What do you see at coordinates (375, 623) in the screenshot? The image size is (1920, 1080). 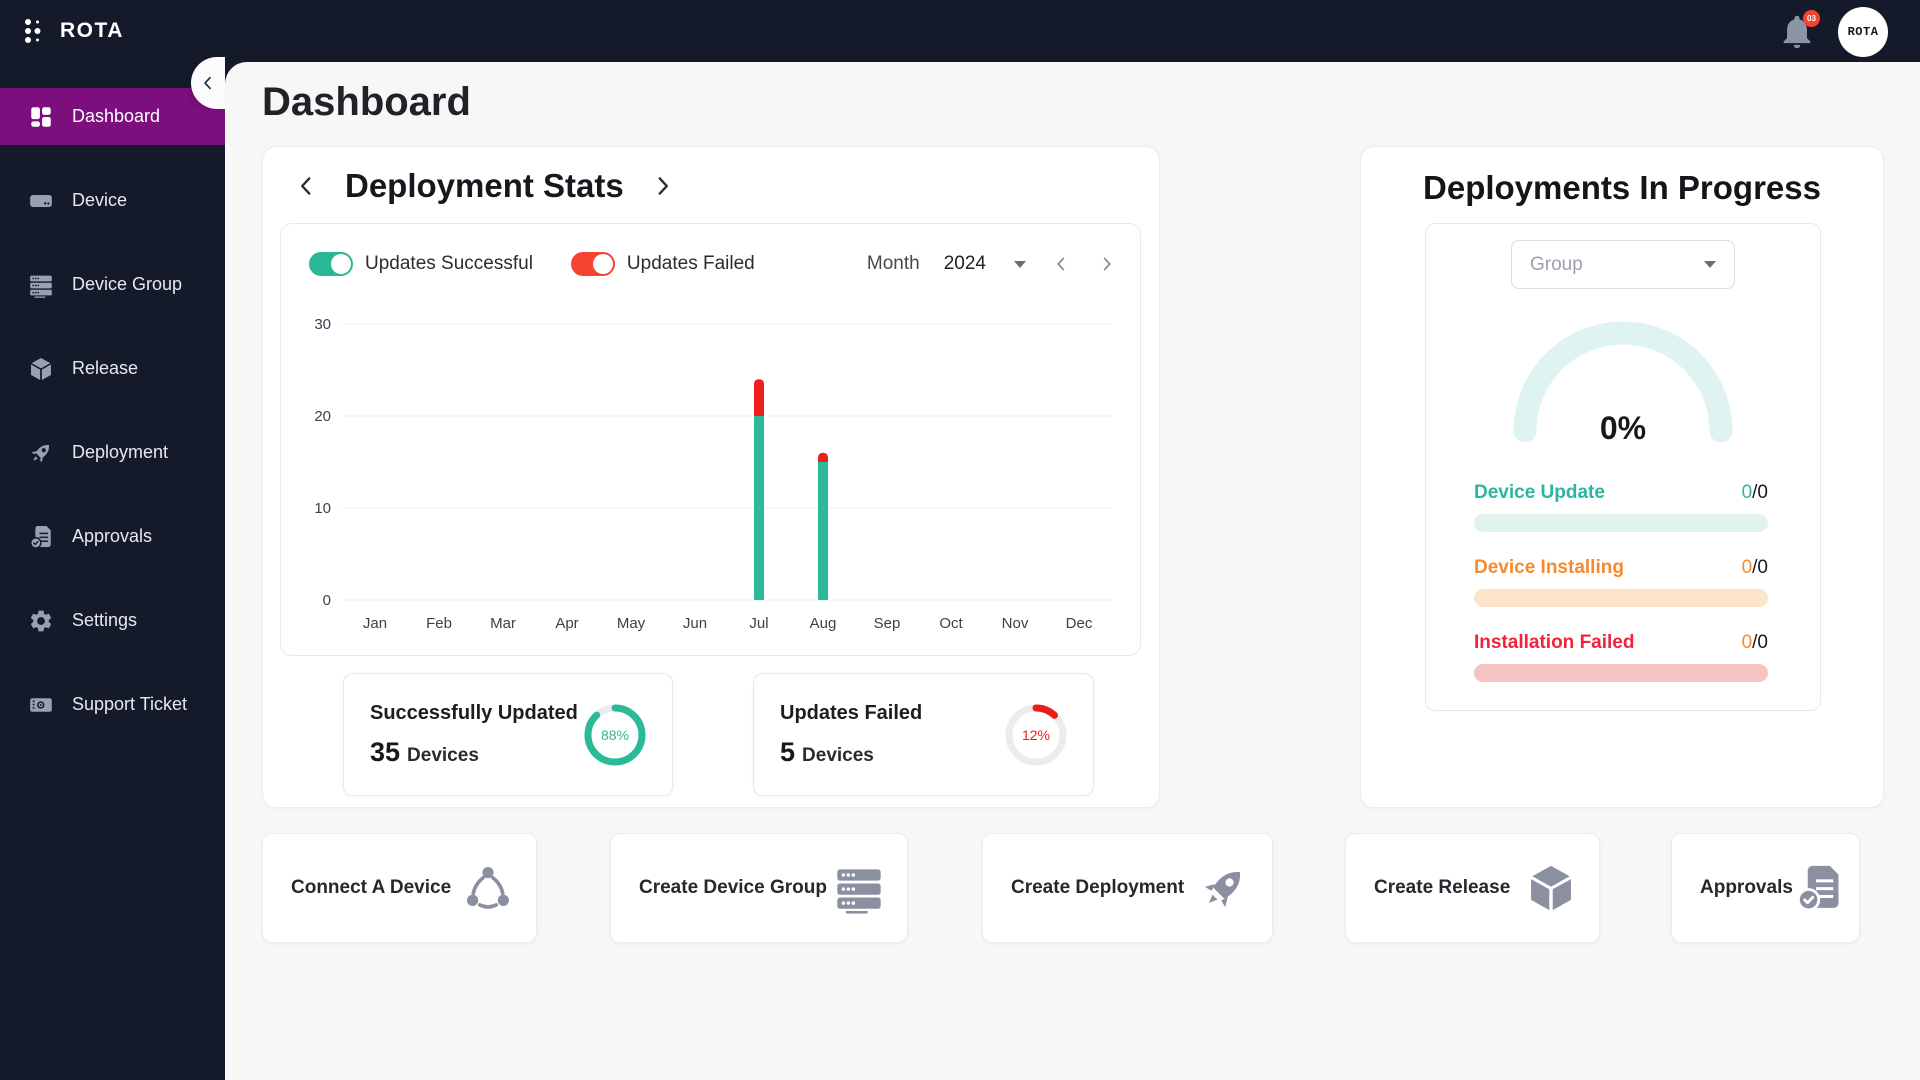 I see `svg-text: Jan` at bounding box center [375, 623].